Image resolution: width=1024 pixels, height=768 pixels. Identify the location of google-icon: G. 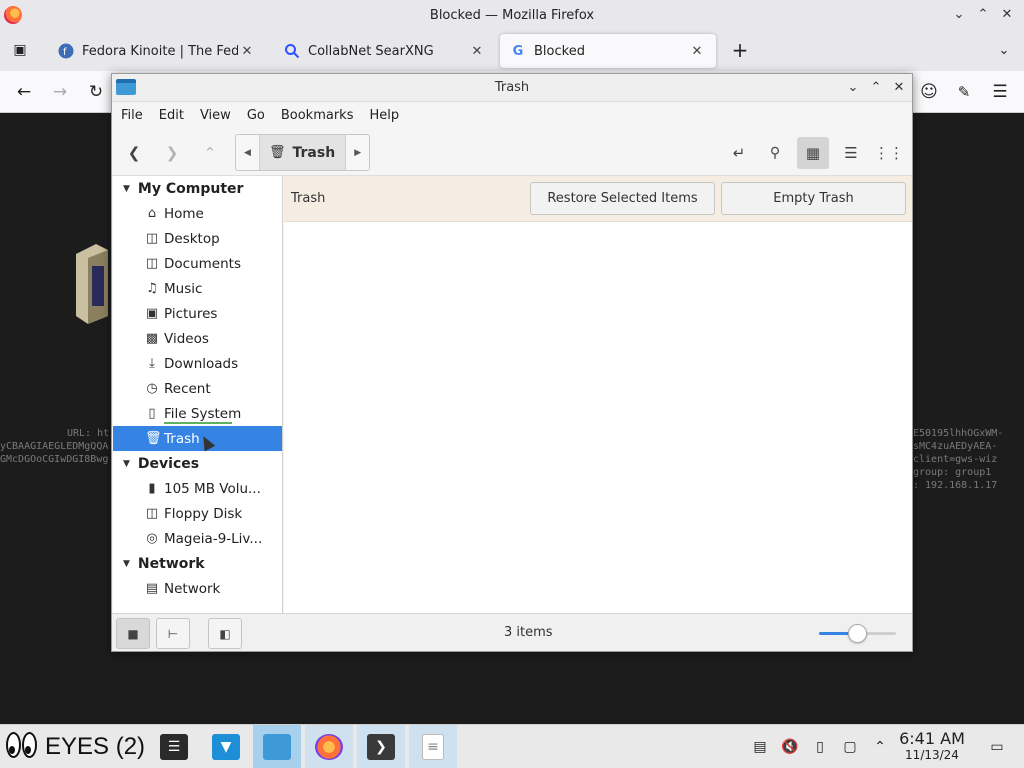
(518, 51).